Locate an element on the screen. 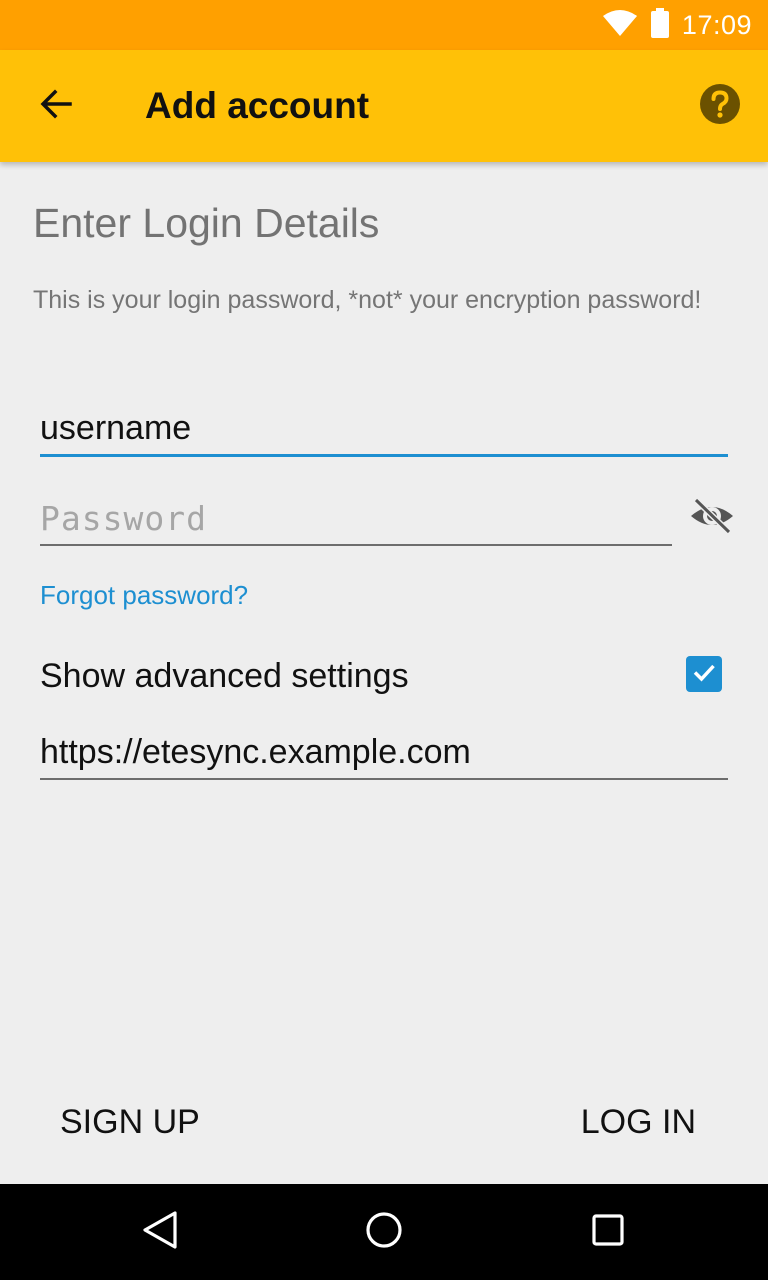  wifi-icon is located at coordinates (620, 25).